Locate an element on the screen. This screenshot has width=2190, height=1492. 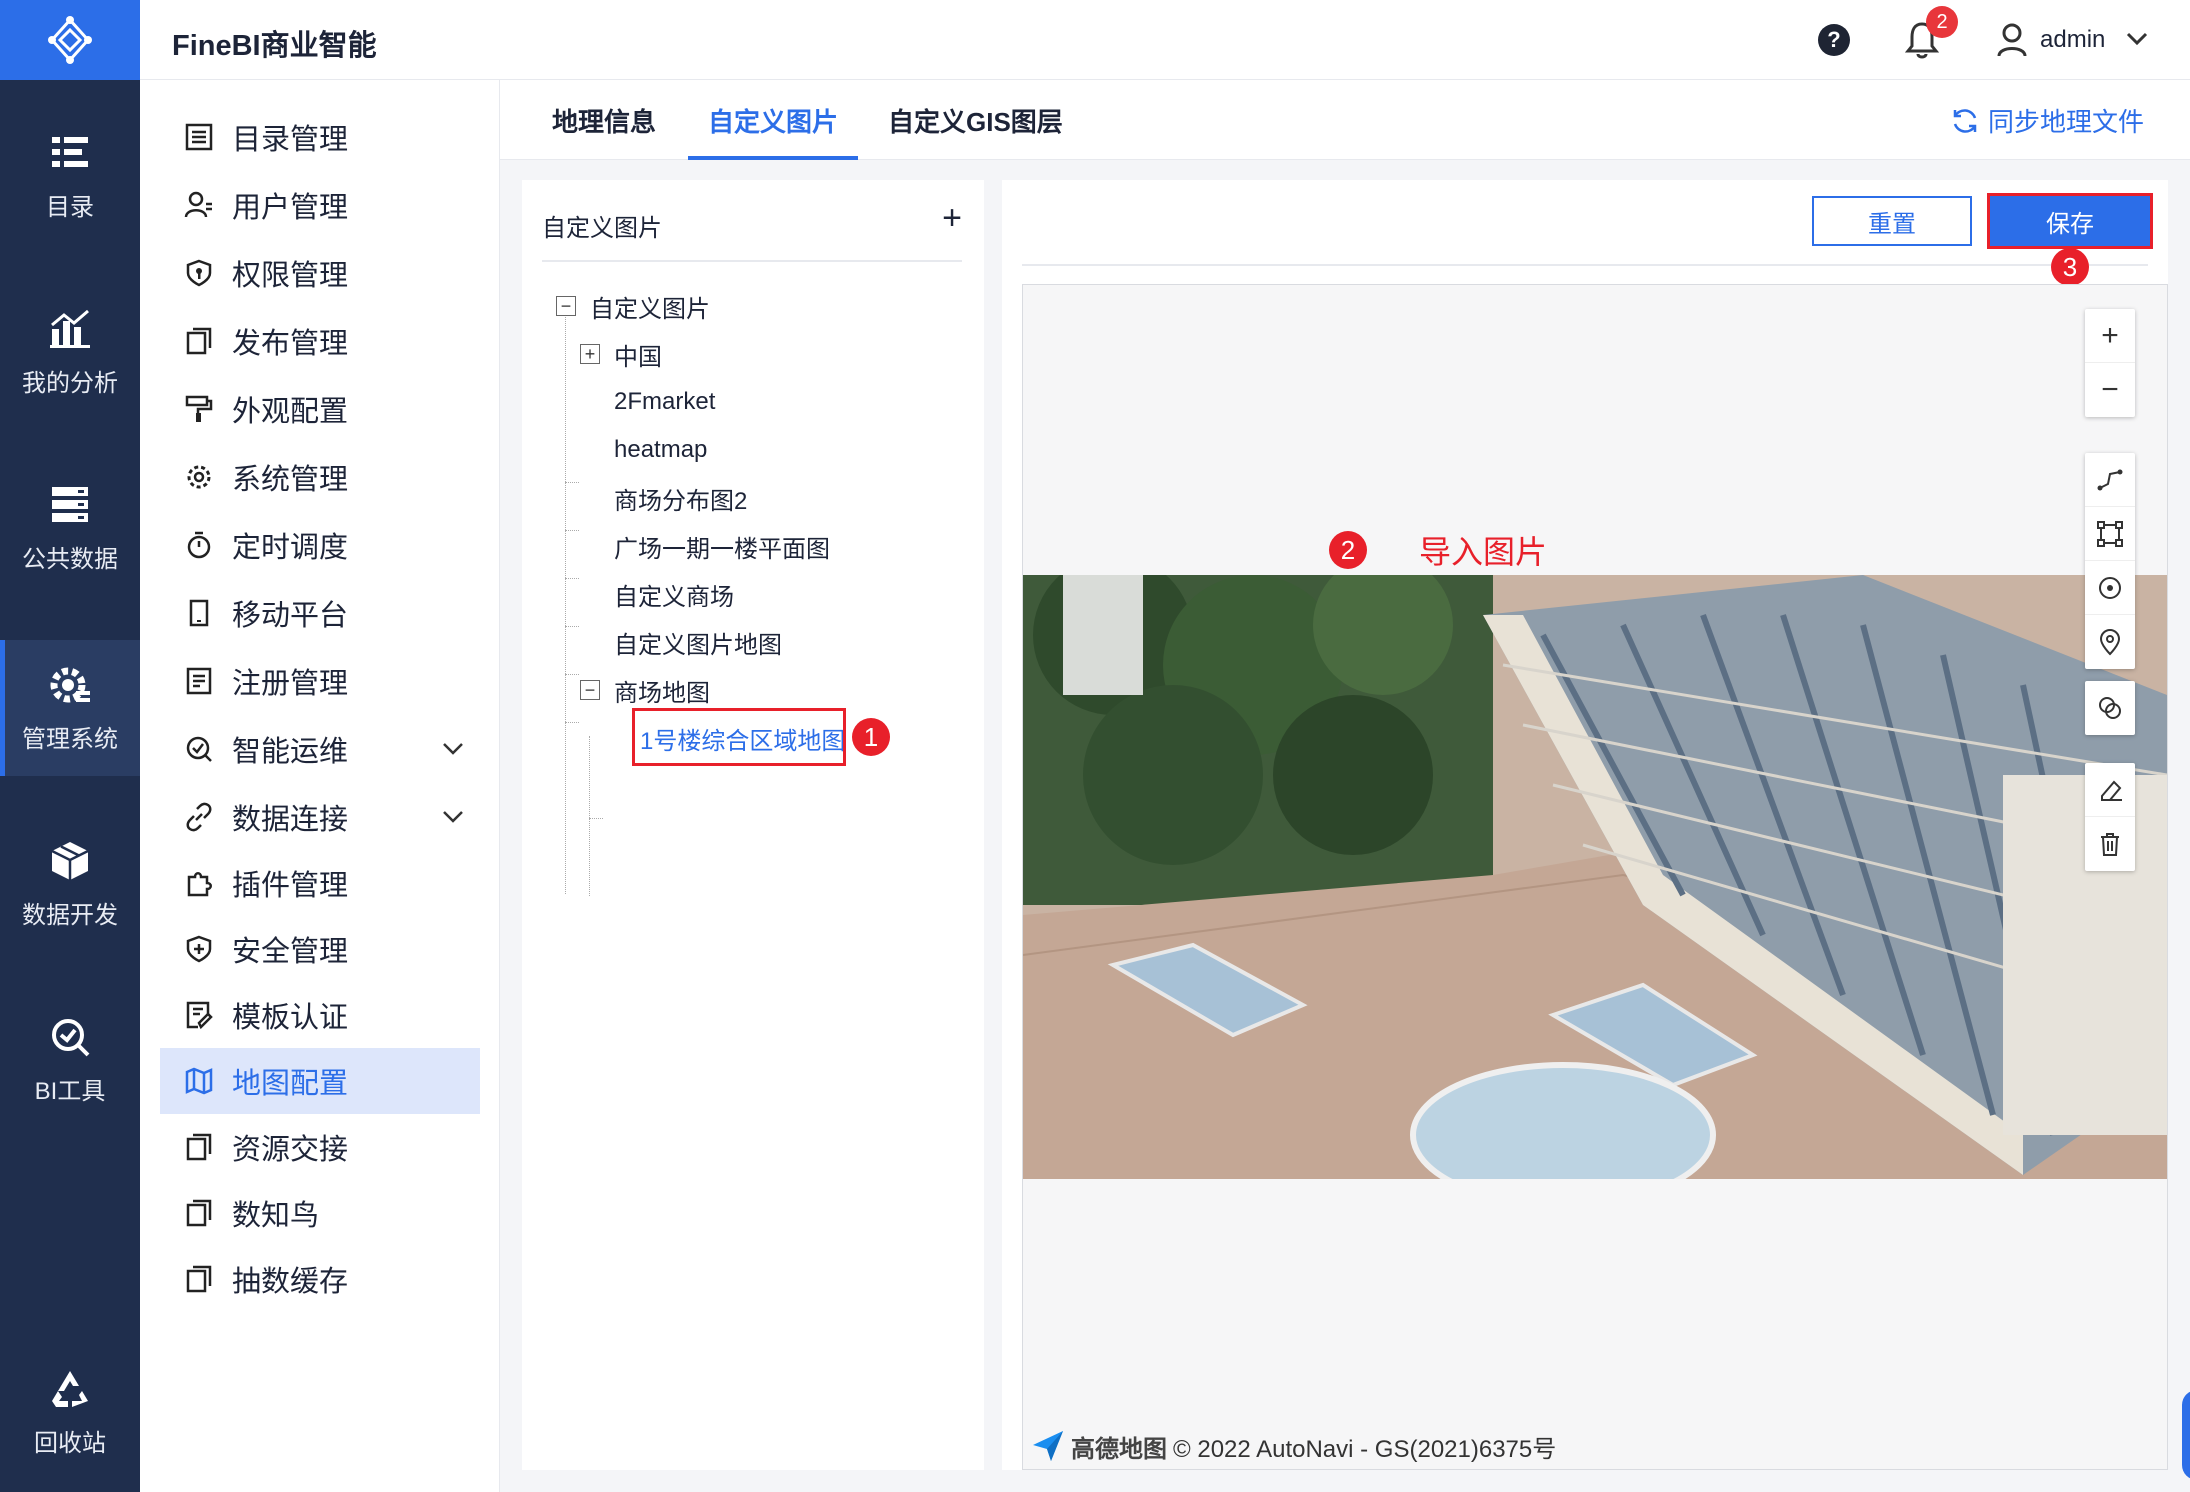
tree-node: 2Fmarket is located at coordinates (664, 402).